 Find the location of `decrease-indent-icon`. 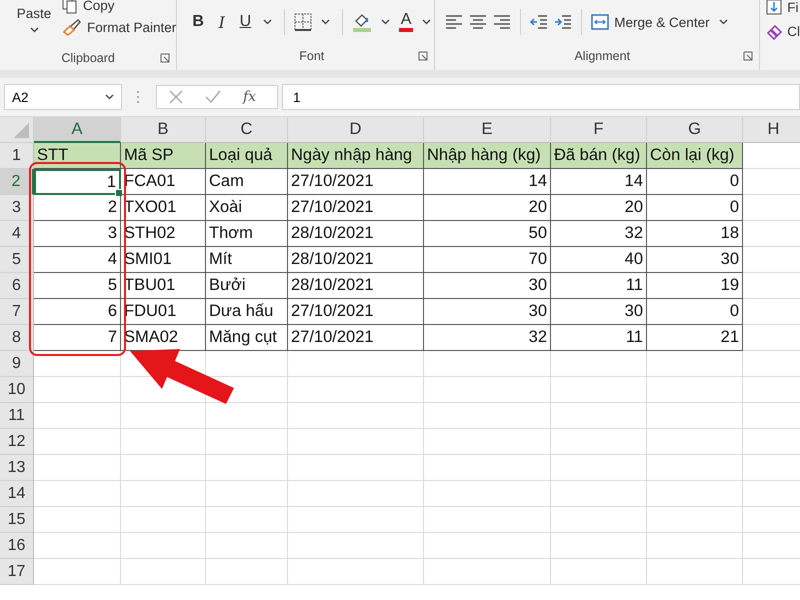

decrease-indent-icon is located at coordinates (539, 22).